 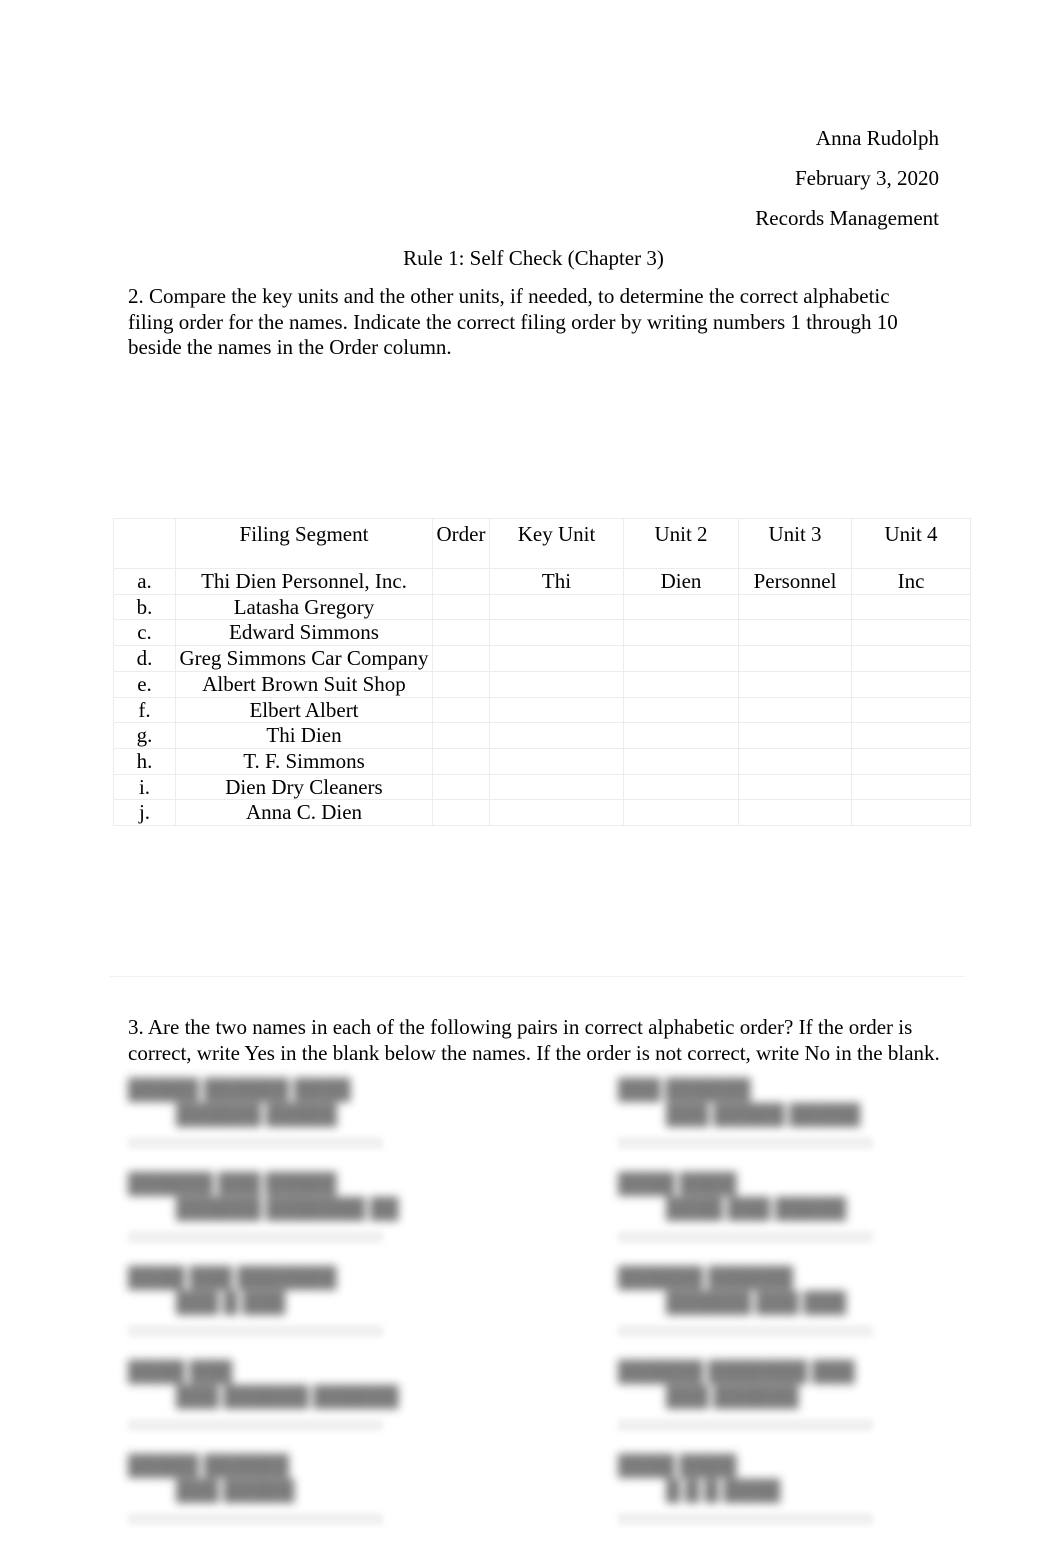 I want to click on row-filing-segment: Edward Simmons, so click(x=304, y=633).